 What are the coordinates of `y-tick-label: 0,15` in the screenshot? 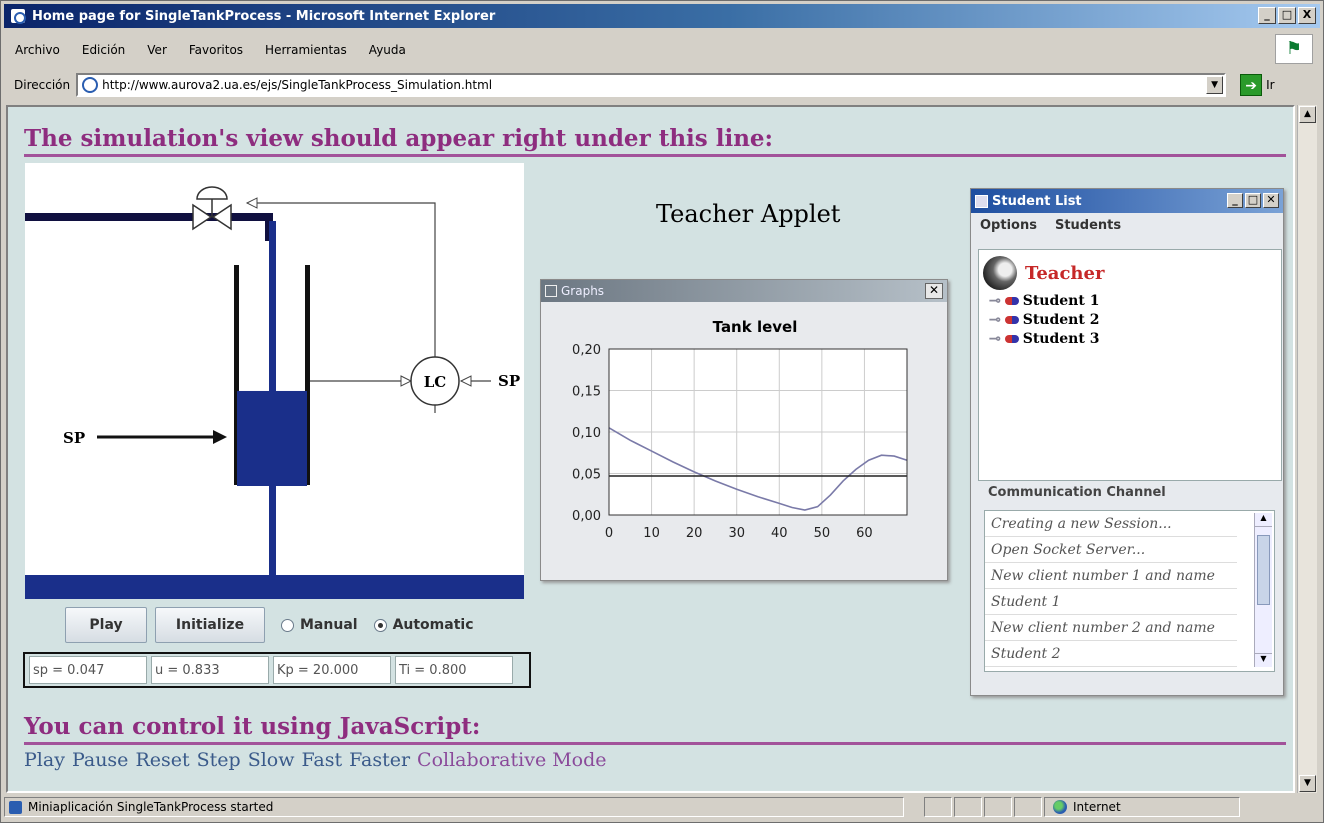 It's located at (586, 392).